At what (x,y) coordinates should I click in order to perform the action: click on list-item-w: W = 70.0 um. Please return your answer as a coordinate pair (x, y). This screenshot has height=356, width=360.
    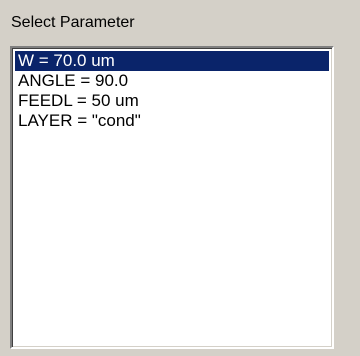
    Looking at the image, I should click on (172, 61).